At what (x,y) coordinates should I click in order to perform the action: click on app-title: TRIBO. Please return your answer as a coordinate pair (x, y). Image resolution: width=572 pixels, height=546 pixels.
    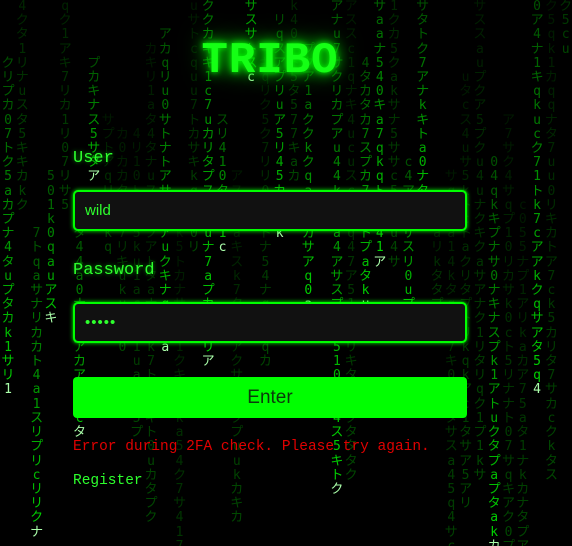
    Looking at the image, I should click on (270, 61).